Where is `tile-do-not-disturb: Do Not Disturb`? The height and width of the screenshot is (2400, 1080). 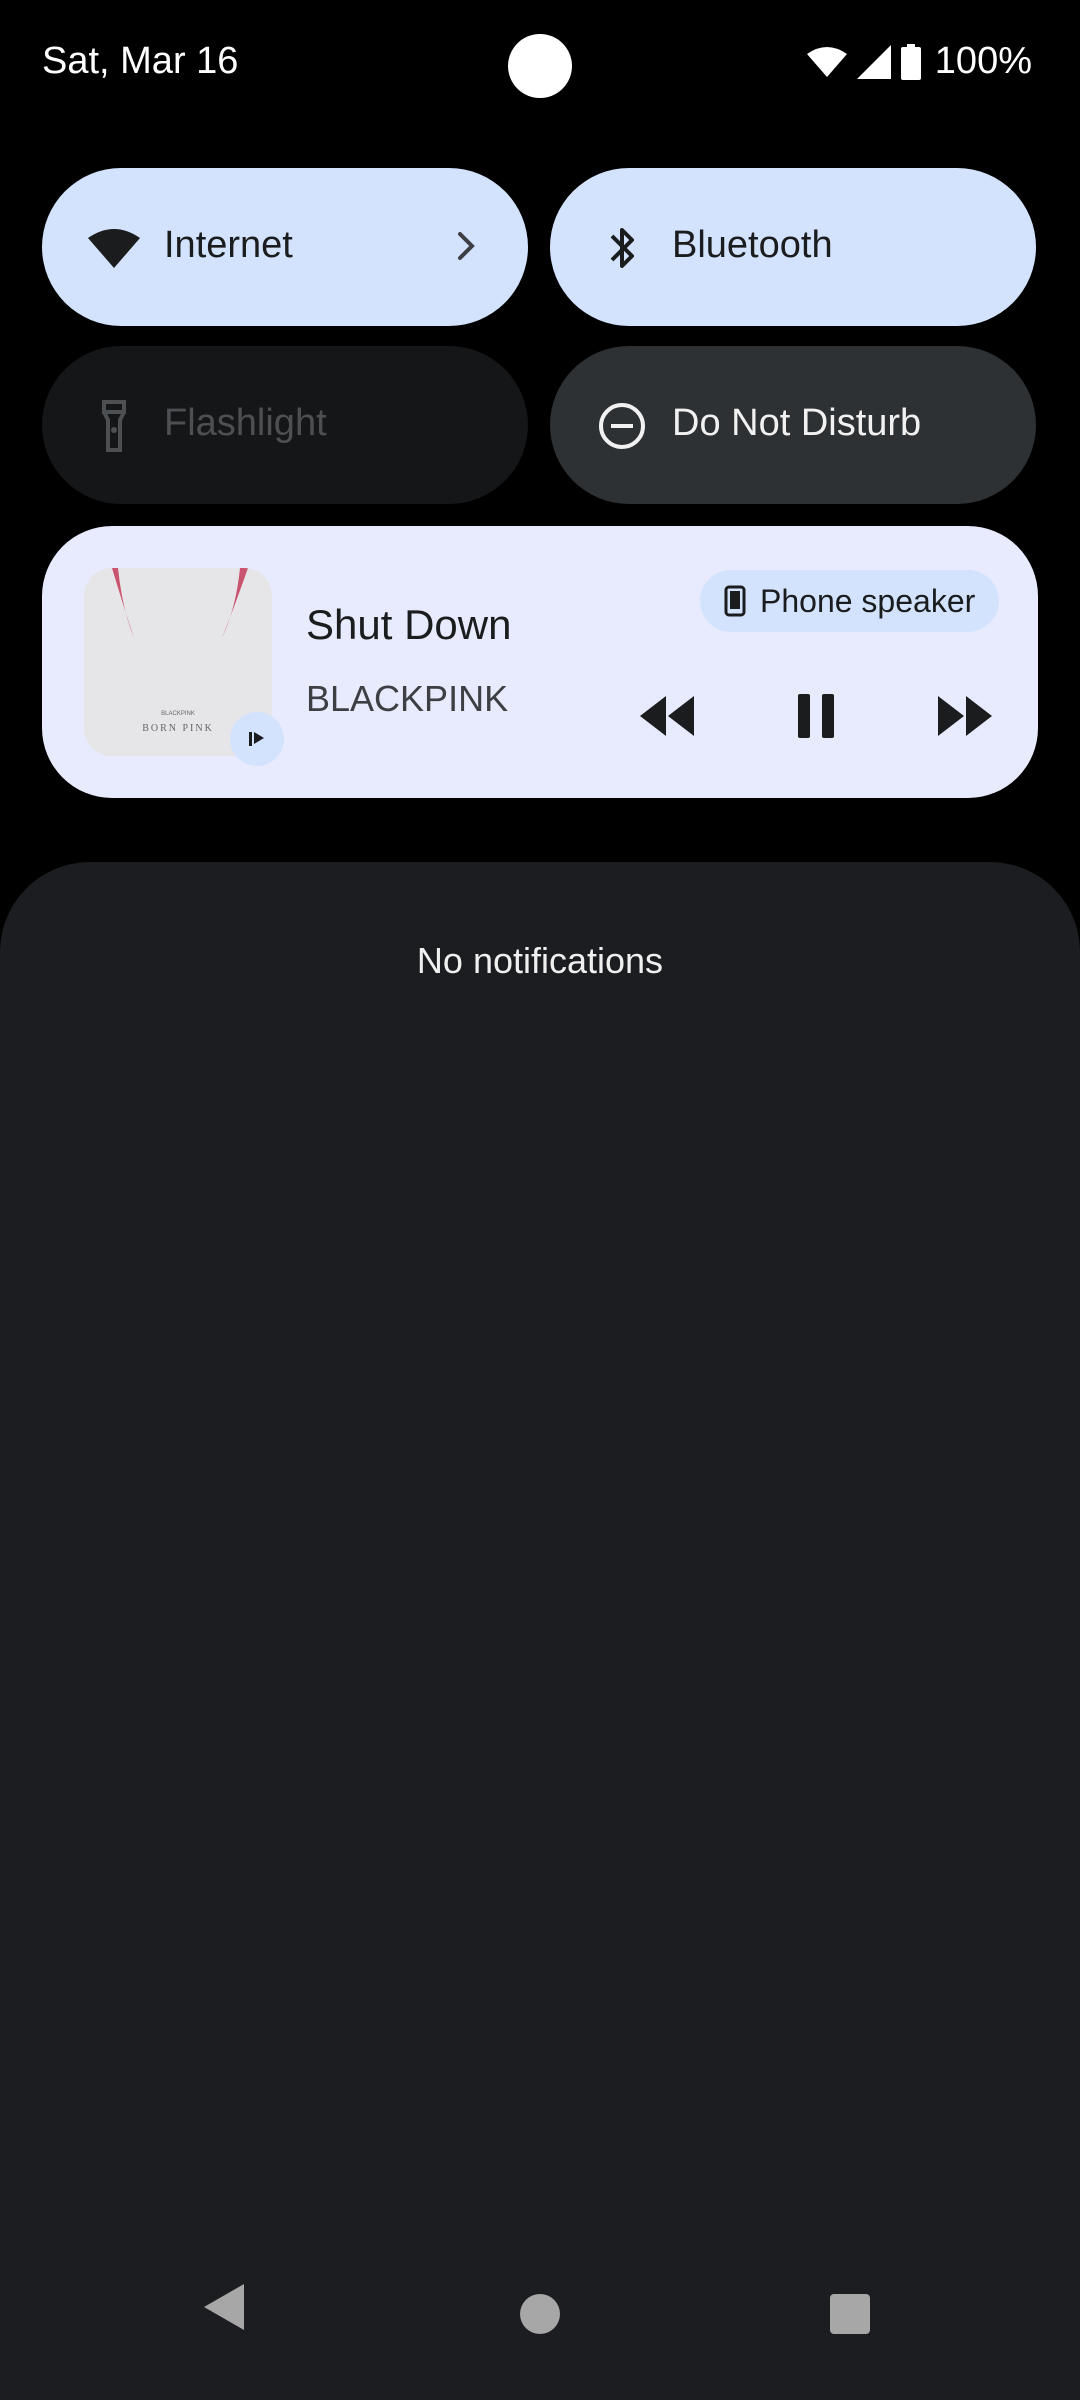 tile-do-not-disturb: Do Not Disturb is located at coordinates (793, 425).